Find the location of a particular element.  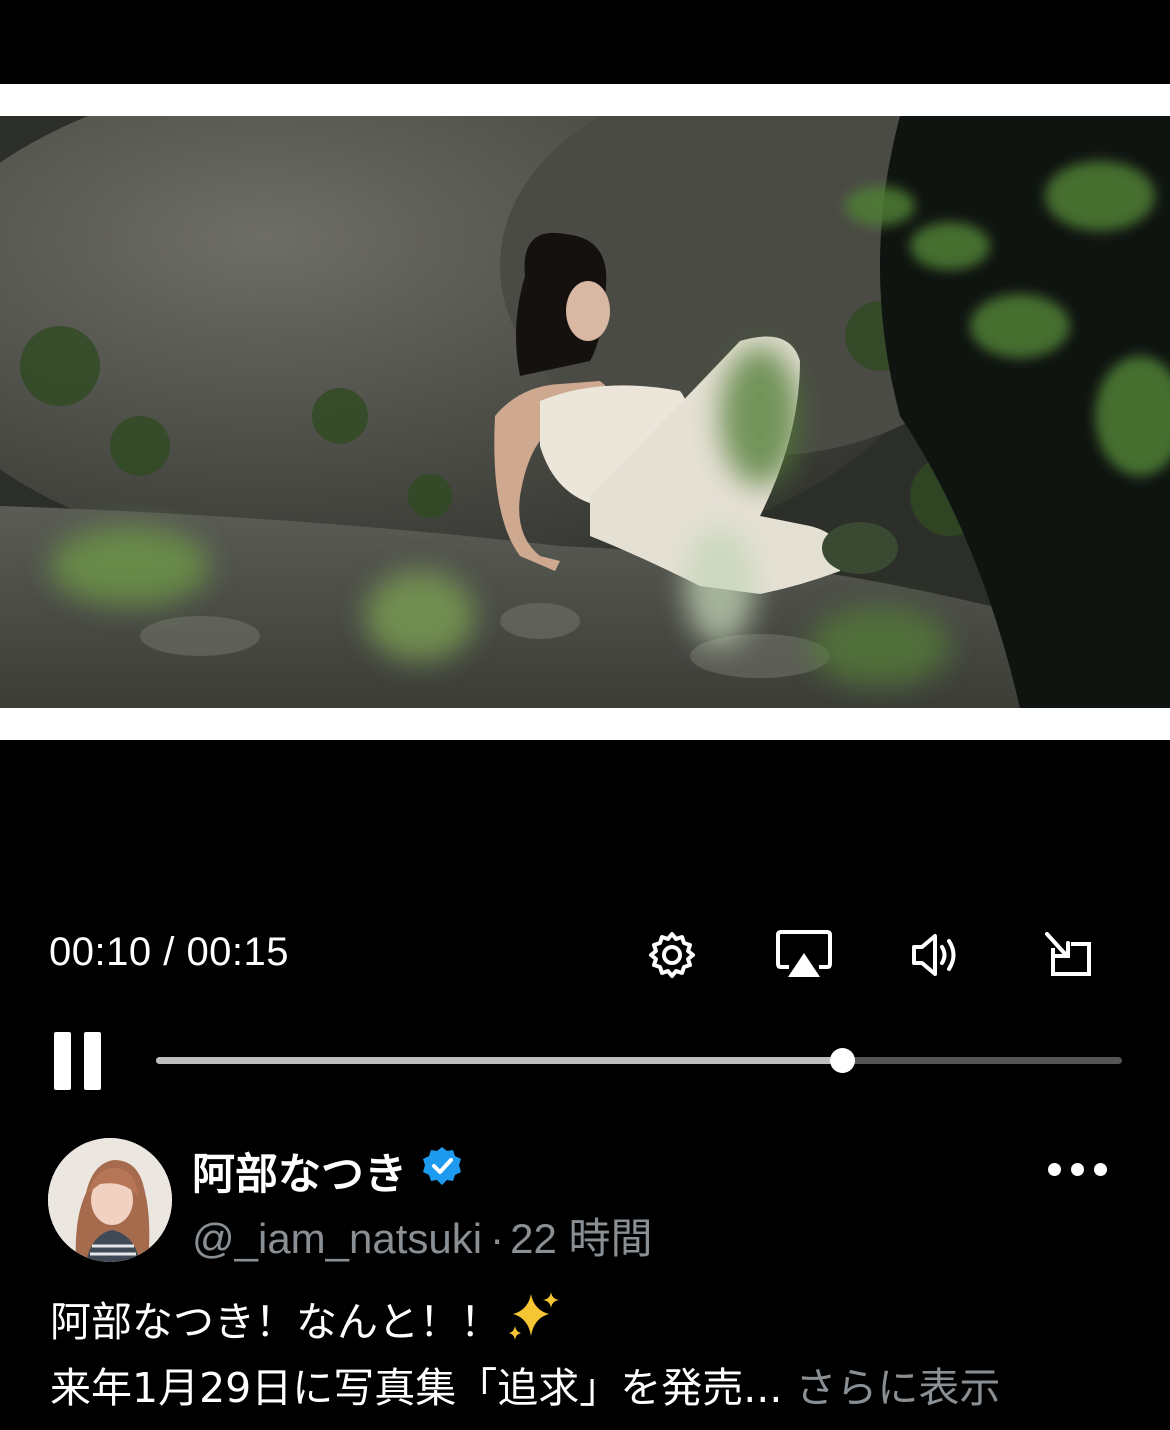

post-time: 22 時間 is located at coordinates (581, 1238).